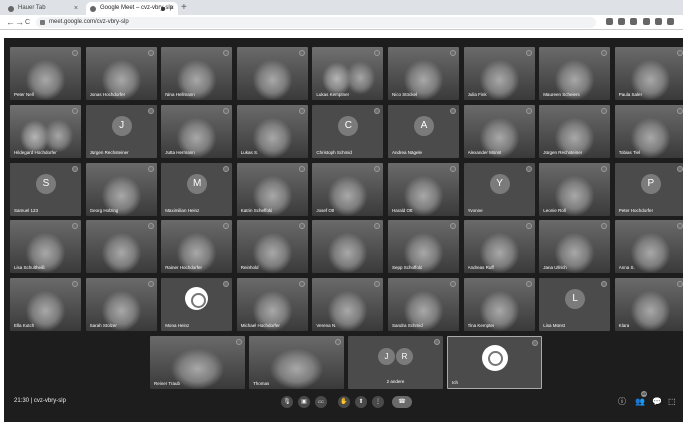  Describe the element at coordinates (423, 131) in the screenshot. I see `participant-tile: A Andrea Nägele` at that location.